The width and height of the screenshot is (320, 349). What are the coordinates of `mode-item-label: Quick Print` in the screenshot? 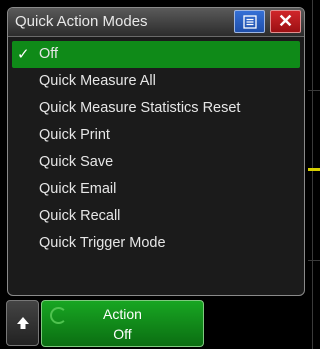 It's located at (74, 135).